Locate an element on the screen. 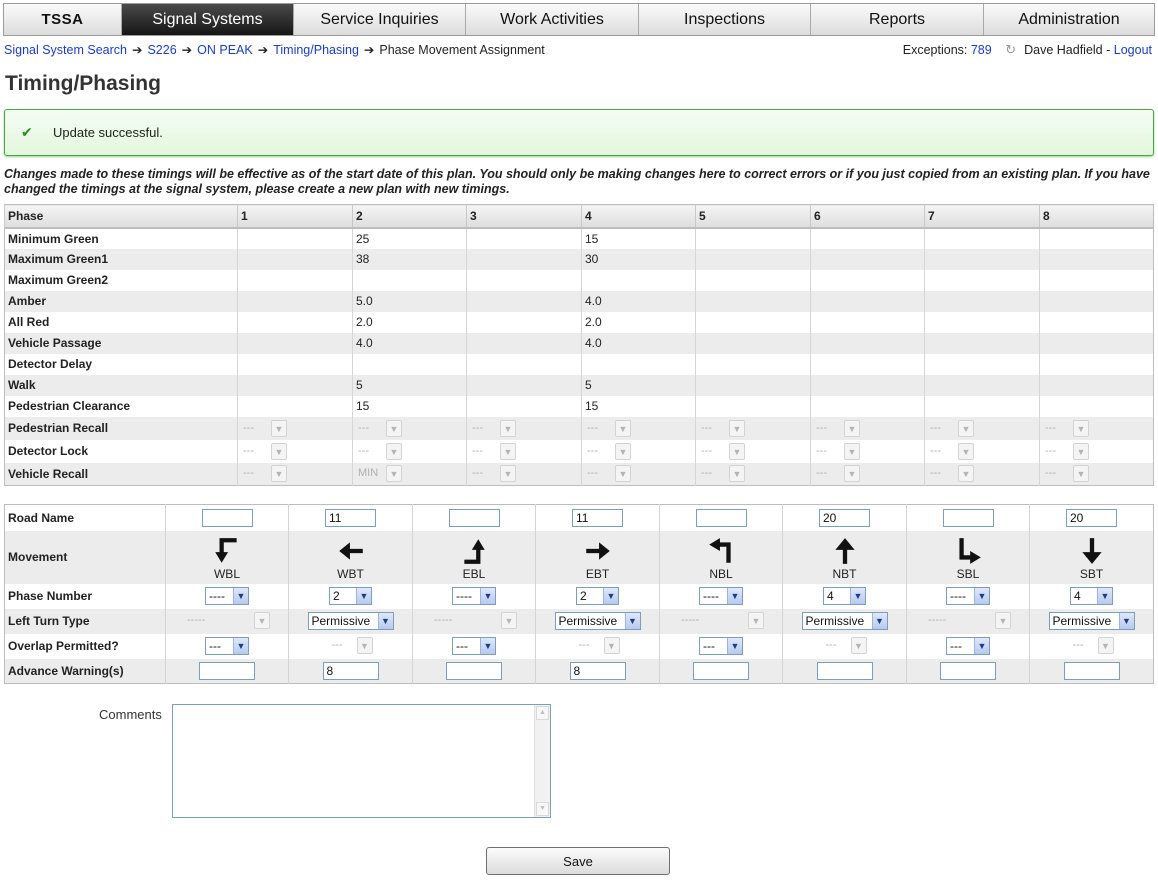 The width and height of the screenshot is (1158, 880). comments-textarea: ▲ ▼ is located at coordinates (361, 761).